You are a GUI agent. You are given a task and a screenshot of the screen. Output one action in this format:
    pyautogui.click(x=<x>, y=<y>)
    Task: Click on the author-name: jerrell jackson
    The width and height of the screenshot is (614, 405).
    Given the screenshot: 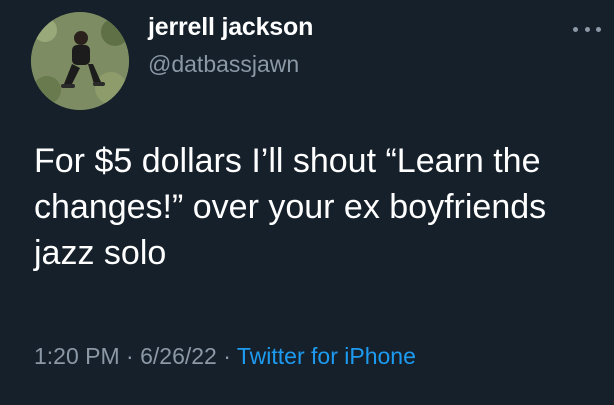 What is the action you would take?
    pyautogui.click(x=230, y=27)
    